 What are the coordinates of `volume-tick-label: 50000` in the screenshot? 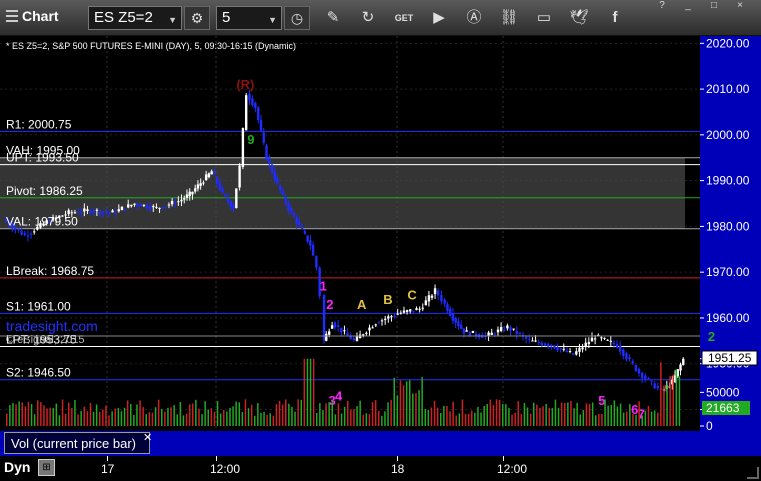 It's located at (723, 392).